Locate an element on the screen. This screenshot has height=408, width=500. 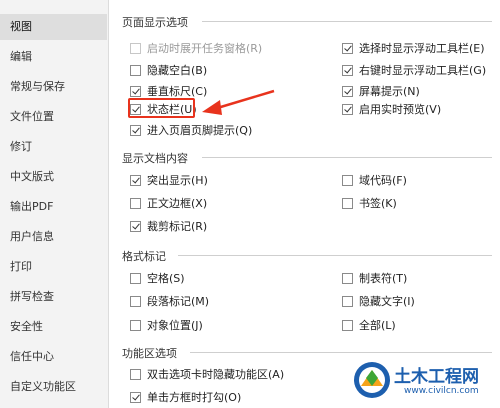
annotation-arrow-icon is located at coordinates (238, 102).